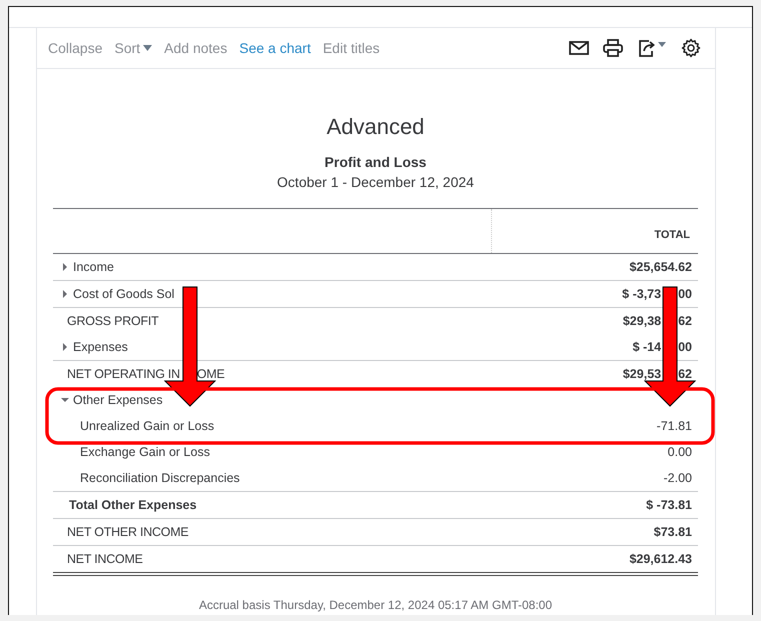 The image size is (761, 621). What do you see at coordinates (660, 267) in the screenshot?
I see `row-amount: $25,654.62` at bounding box center [660, 267].